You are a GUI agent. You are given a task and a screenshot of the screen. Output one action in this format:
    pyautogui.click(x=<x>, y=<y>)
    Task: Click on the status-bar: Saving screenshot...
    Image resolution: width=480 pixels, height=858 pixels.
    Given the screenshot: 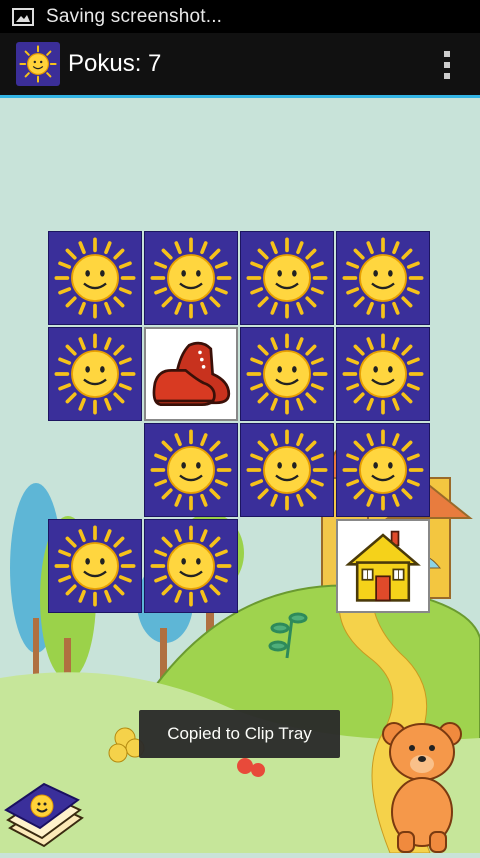 What is the action you would take?
    pyautogui.click(x=240, y=16)
    